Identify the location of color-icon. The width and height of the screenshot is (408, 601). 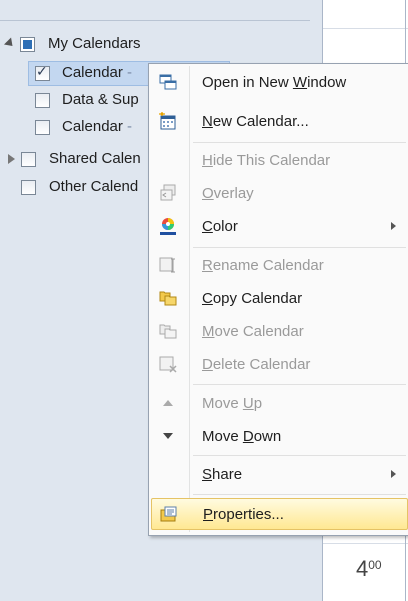
(168, 226).